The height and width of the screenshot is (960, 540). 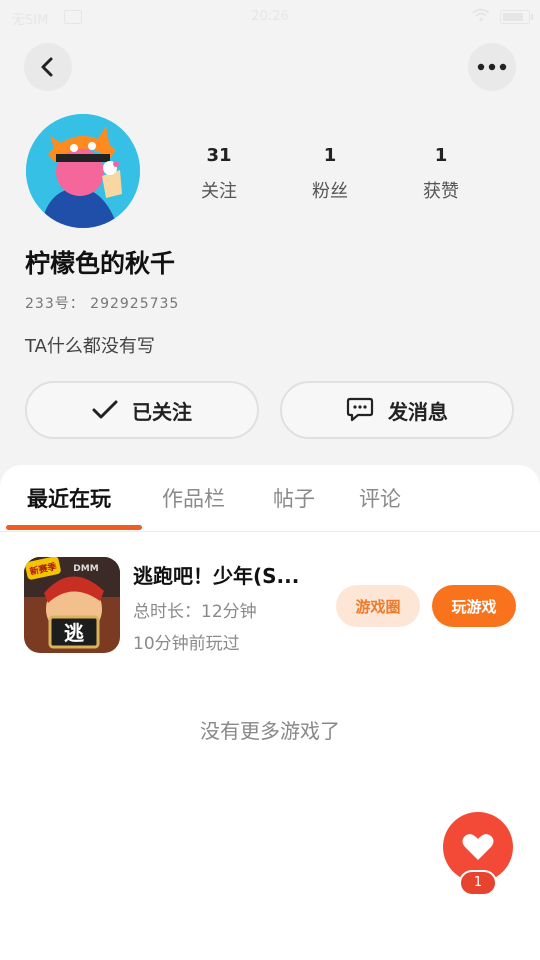 What do you see at coordinates (516, 17) in the screenshot?
I see `battery-icon` at bounding box center [516, 17].